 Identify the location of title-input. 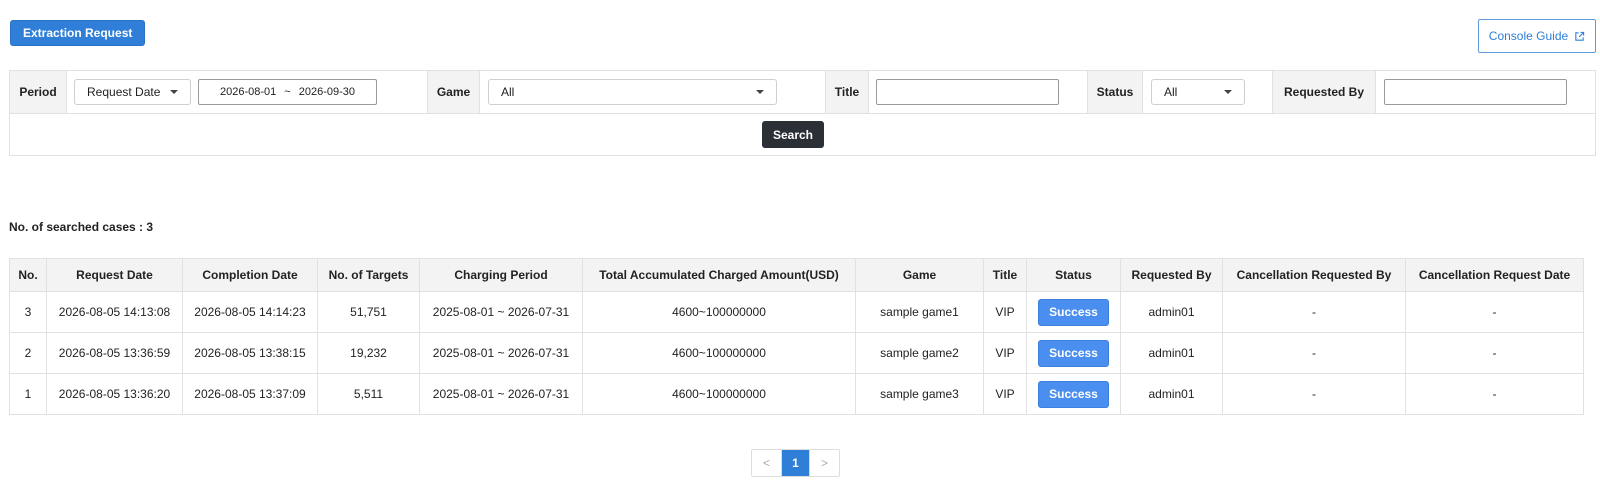
(967, 92).